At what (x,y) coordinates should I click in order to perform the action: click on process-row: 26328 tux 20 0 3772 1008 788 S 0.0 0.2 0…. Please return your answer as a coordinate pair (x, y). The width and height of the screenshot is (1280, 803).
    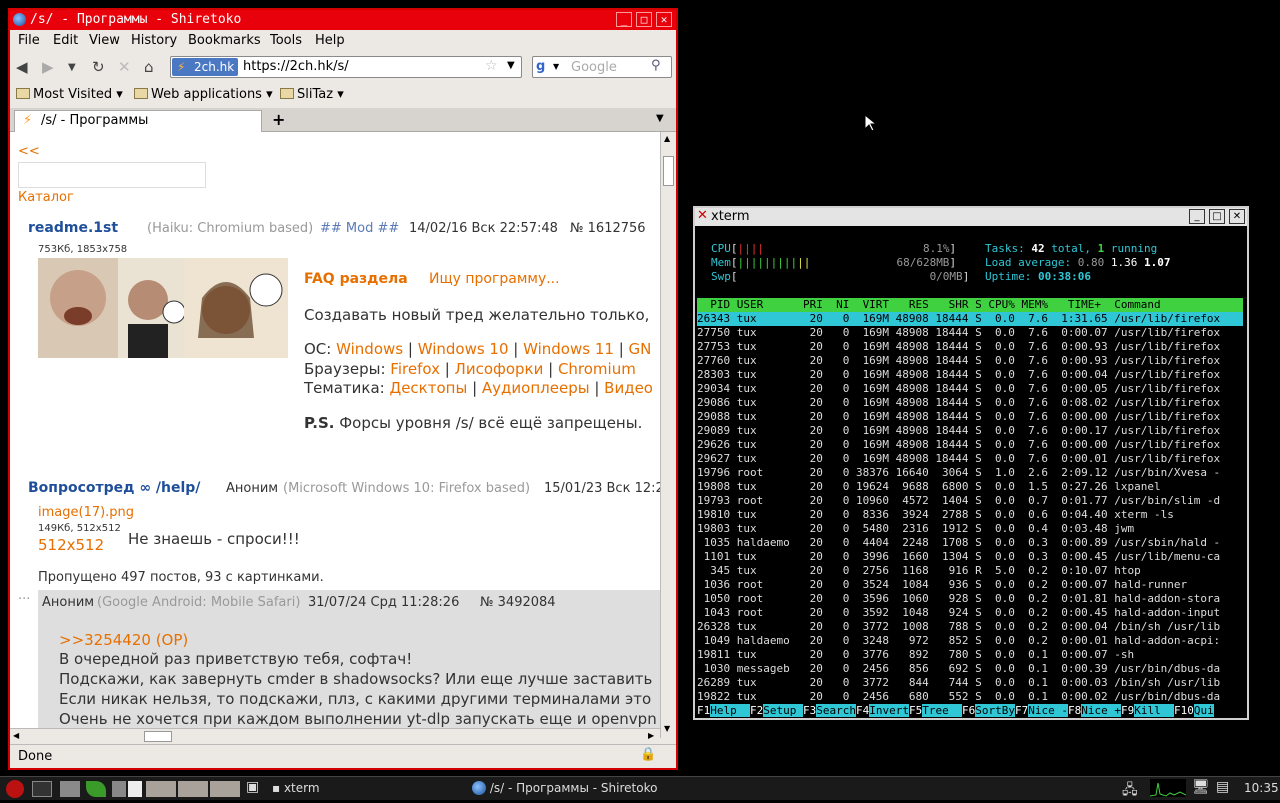
    Looking at the image, I should click on (970, 627).